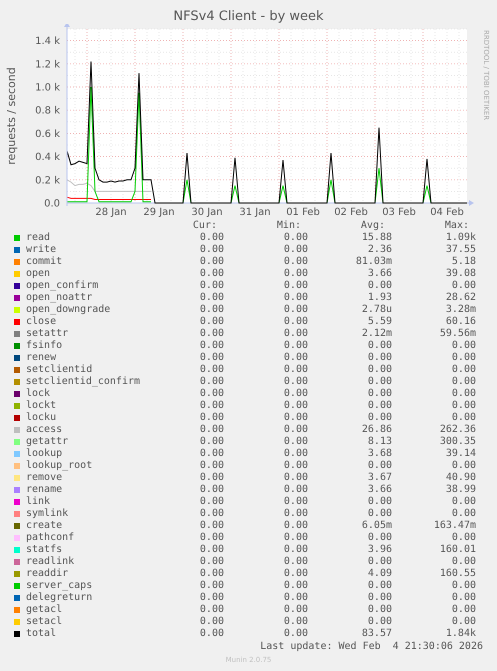  Describe the element at coordinates (52, 204) in the screenshot. I see `tick-label: 0.0` at that location.